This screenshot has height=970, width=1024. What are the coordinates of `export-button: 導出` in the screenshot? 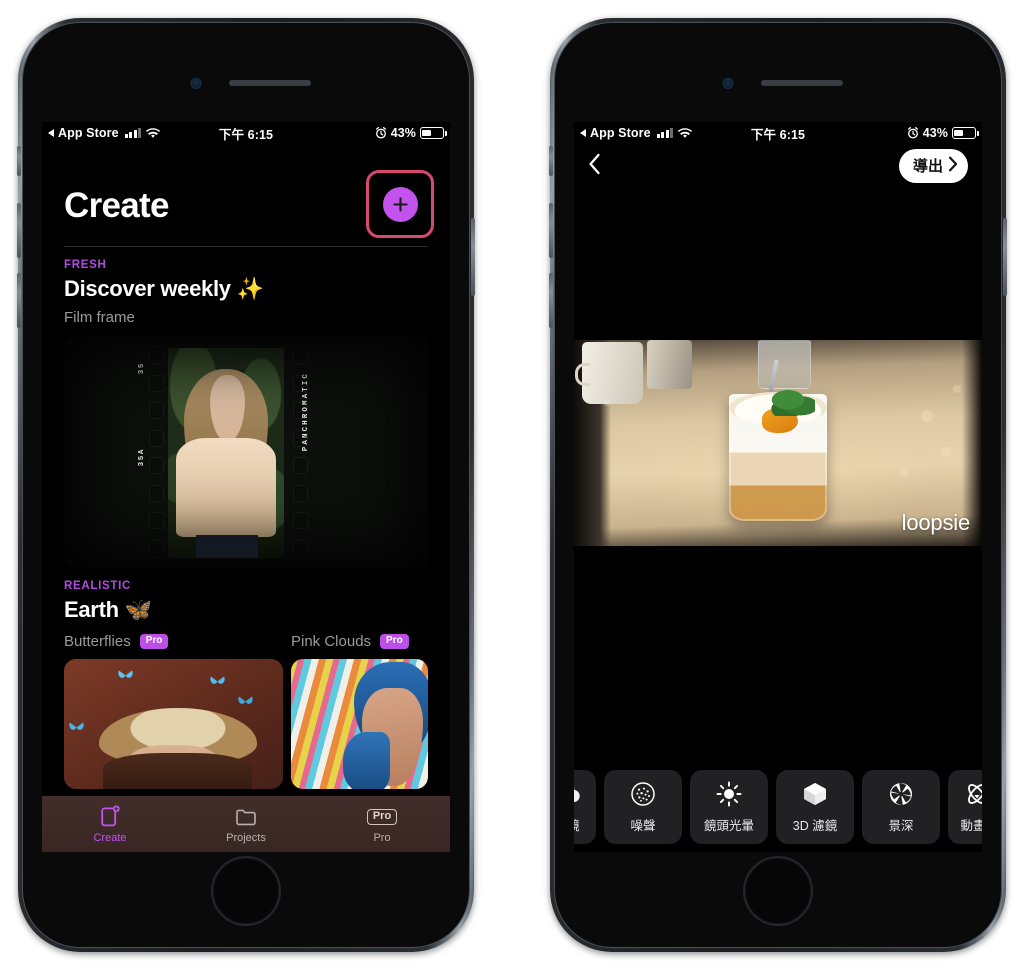 It's located at (933, 166).